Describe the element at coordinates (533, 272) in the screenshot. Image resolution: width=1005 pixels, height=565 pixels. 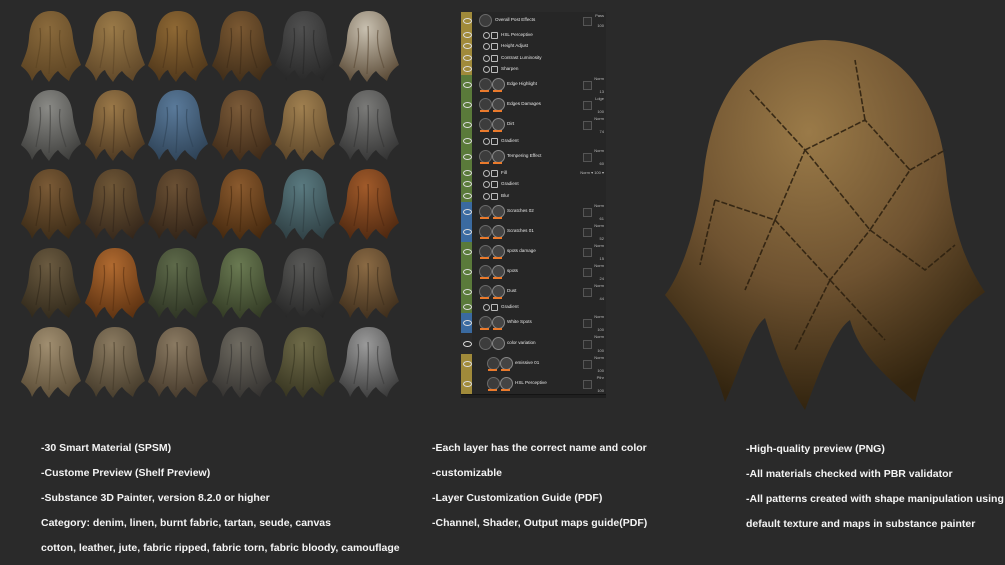
I see `layer-row: spots Norm 24` at that location.